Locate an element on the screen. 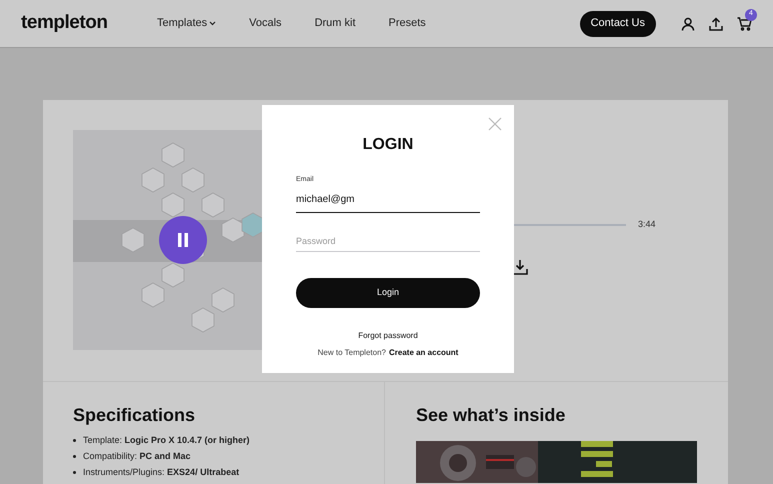 The image size is (773, 484). forgot-password-link: Forgot password is located at coordinates (388, 336).